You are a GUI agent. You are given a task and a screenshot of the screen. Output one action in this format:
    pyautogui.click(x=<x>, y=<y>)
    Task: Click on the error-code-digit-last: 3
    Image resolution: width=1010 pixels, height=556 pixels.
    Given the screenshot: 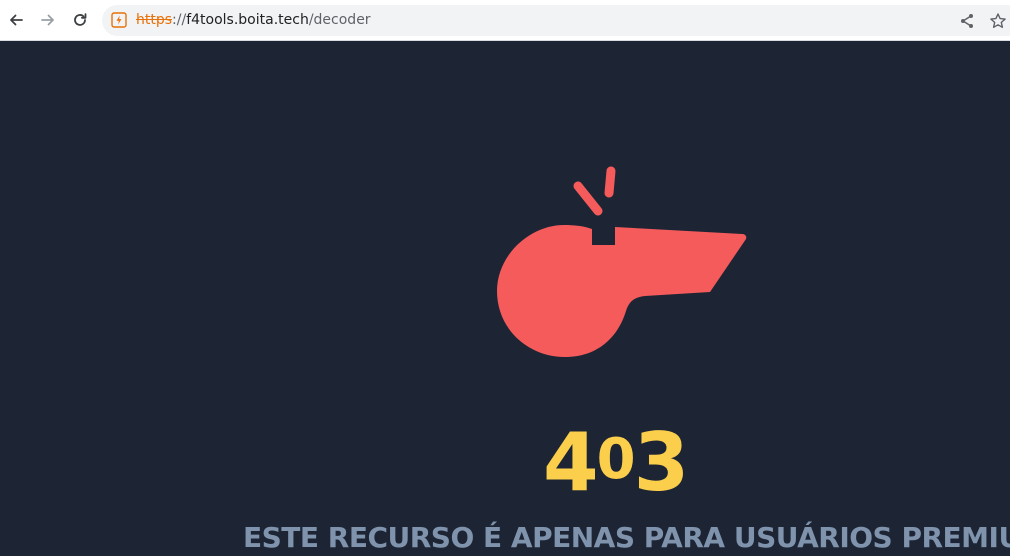 What is the action you would take?
    pyautogui.click(x=661, y=462)
    